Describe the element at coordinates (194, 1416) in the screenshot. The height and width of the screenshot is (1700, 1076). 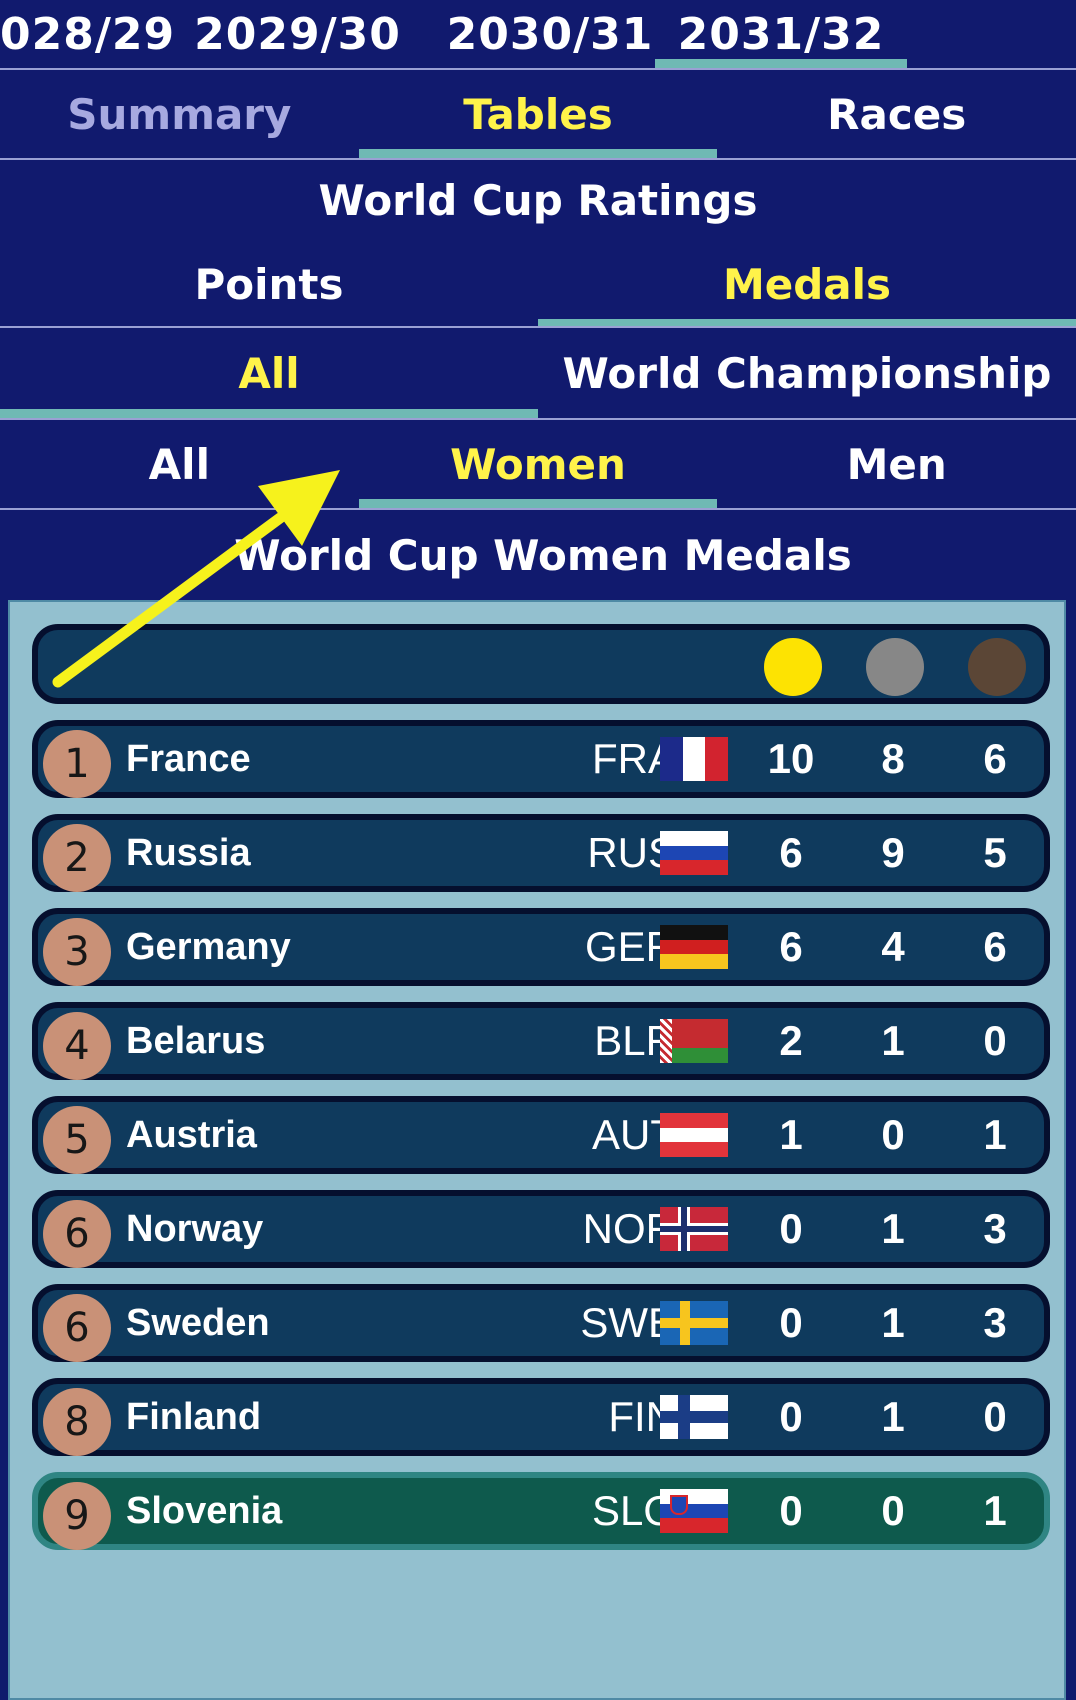
I see `country-name: Finland` at that location.